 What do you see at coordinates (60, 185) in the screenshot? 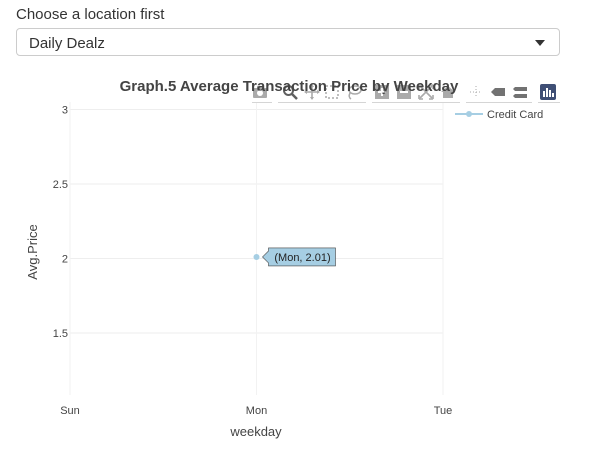
I see `y-tick-label: 2.5` at bounding box center [60, 185].